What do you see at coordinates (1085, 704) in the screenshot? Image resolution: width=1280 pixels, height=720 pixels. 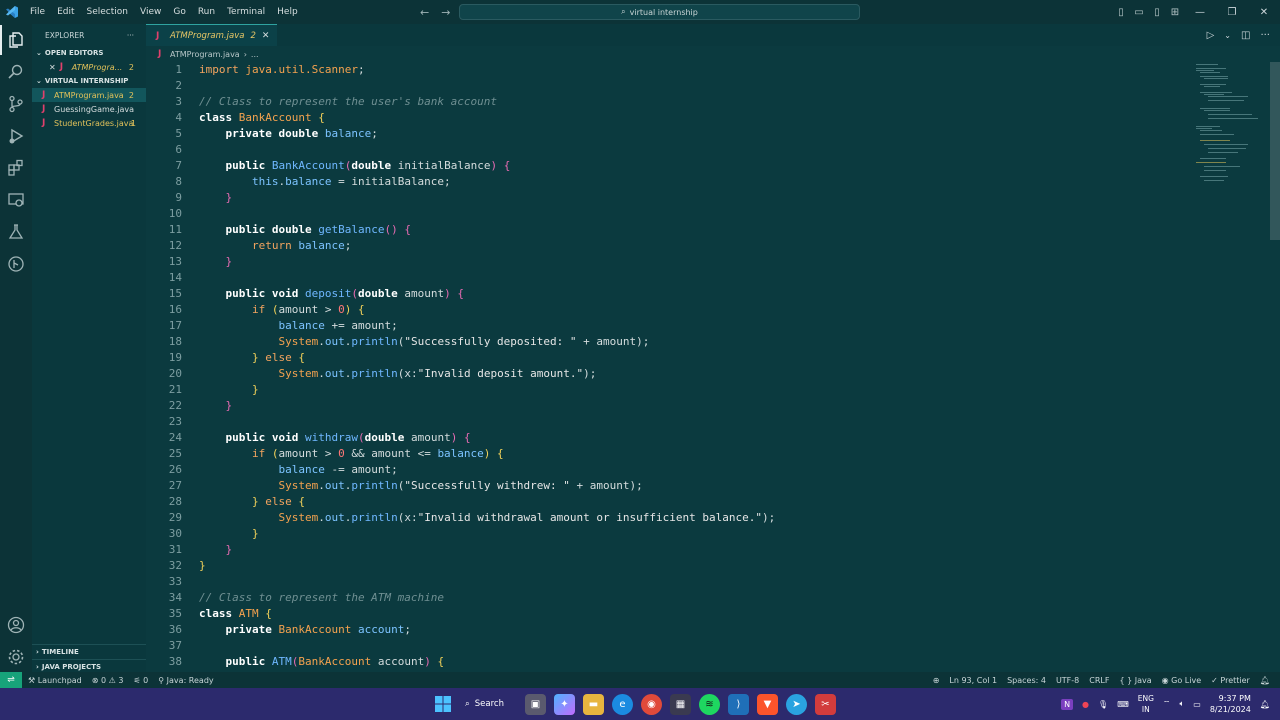 I see `app-tray-icon: ●` at bounding box center [1085, 704].